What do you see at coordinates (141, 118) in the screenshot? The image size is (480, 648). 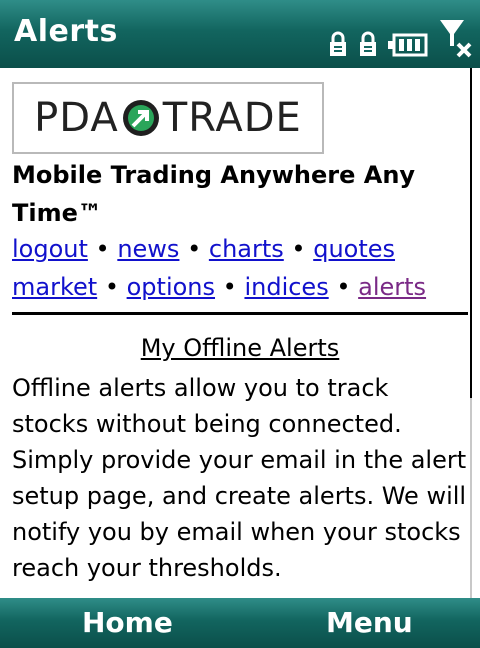 I see `arrow-circle-icon` at bounding box center [141, 118].